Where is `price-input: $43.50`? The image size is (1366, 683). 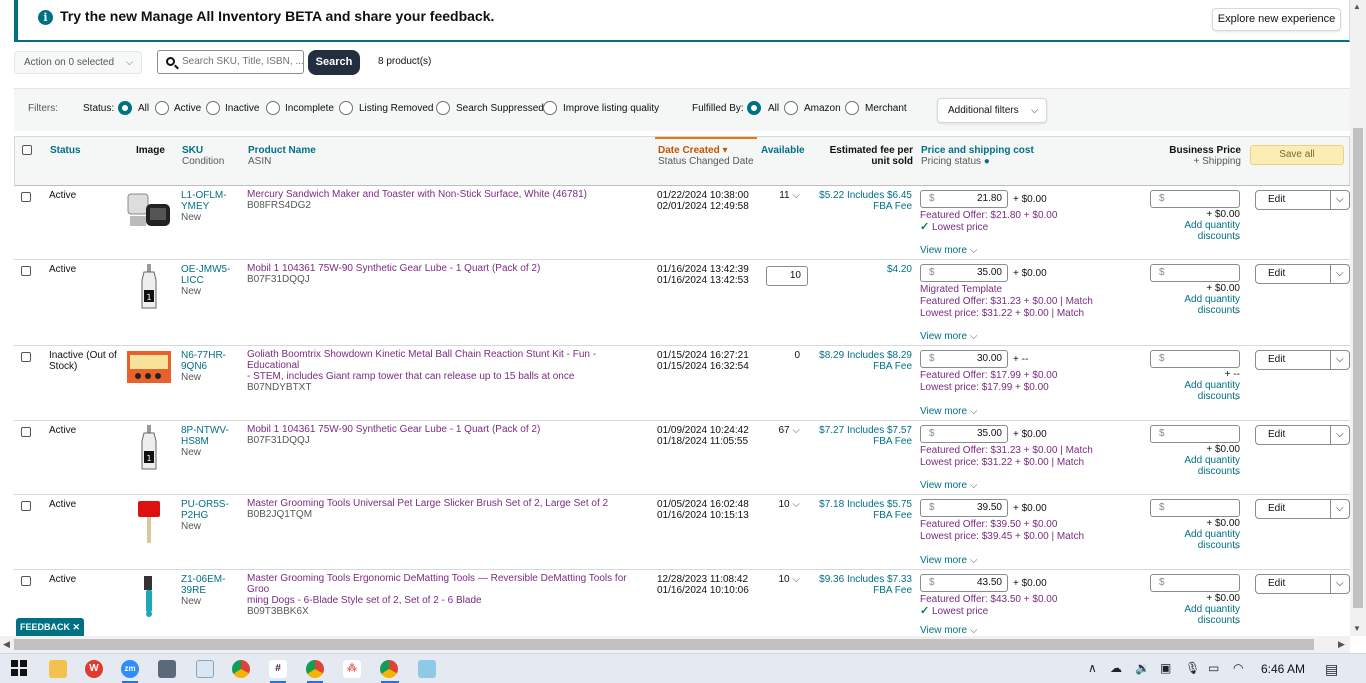
price-input: $43.50 is located at coordinates (964, 583).